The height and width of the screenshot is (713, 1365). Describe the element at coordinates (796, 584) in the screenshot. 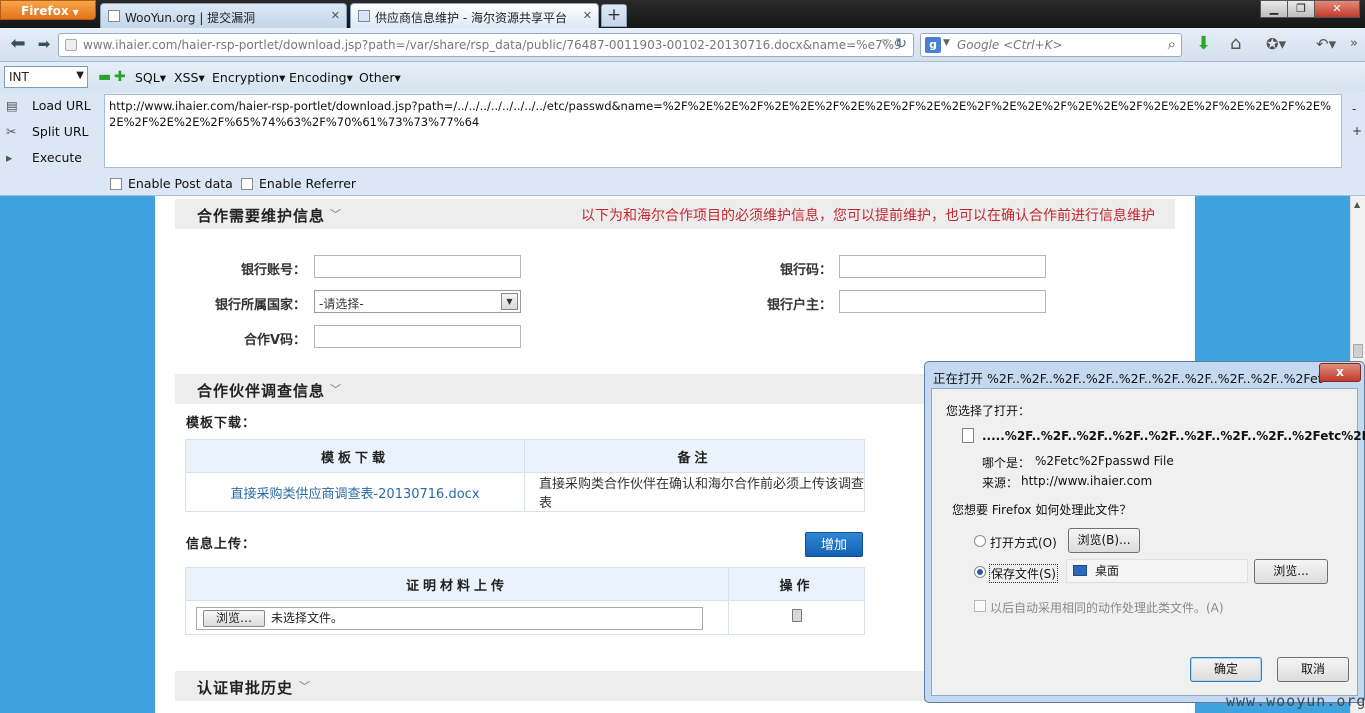

I see `column-header: 操作` at that location.